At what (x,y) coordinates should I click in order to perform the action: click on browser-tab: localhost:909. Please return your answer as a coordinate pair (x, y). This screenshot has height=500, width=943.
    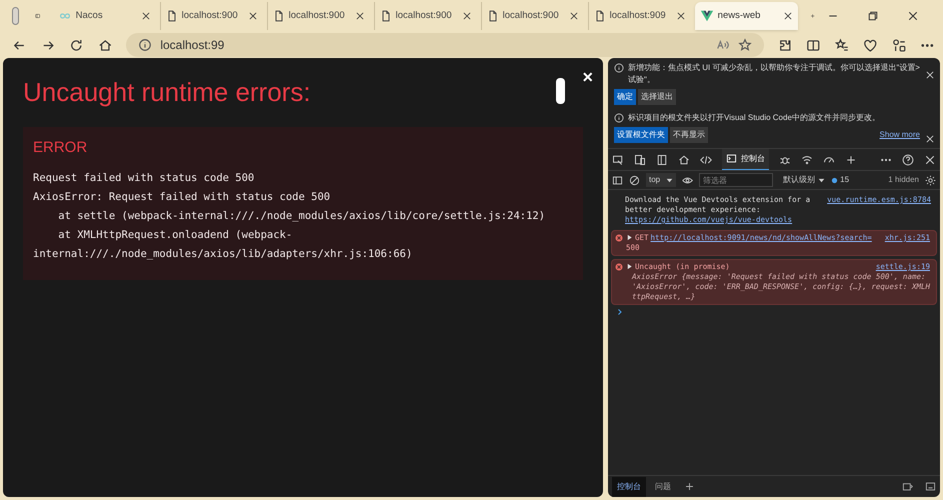
    Looking at the image, I should click on (639, 16).